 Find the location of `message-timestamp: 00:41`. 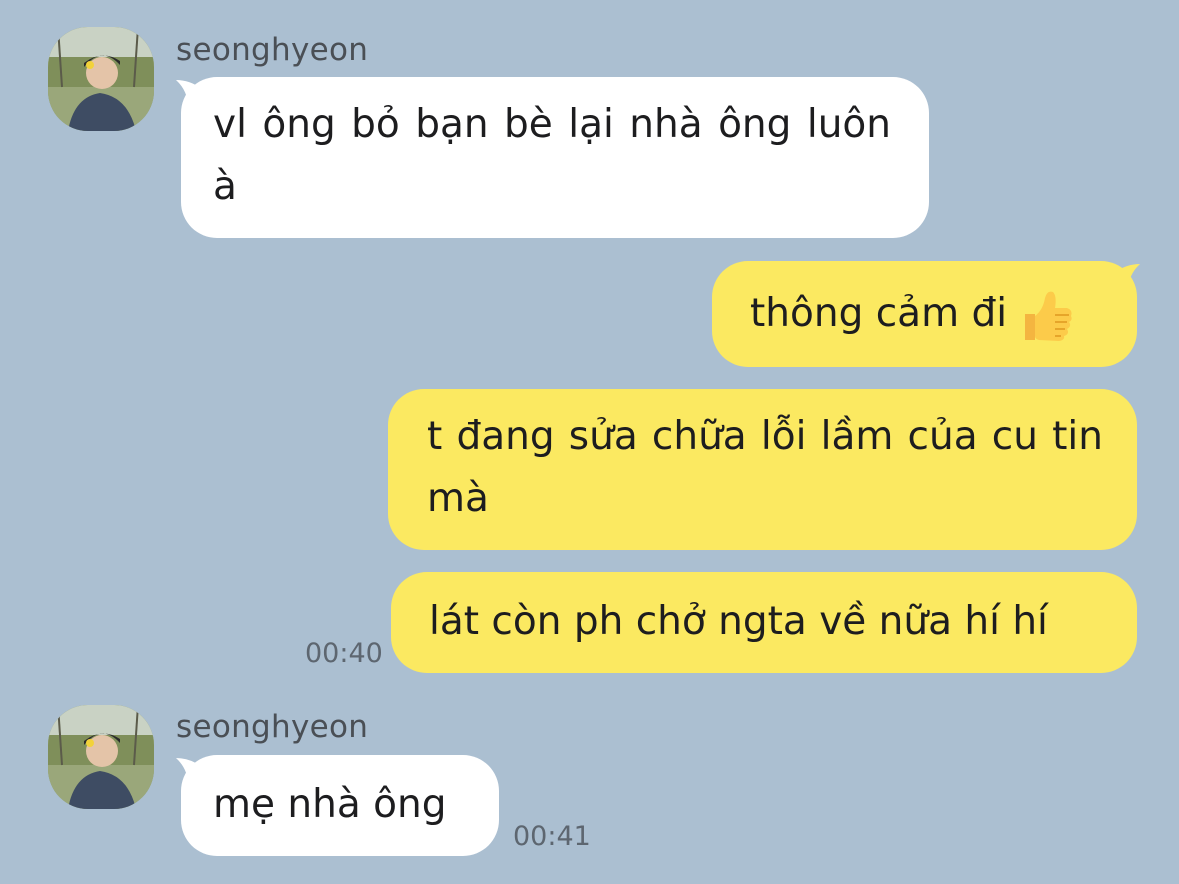

message-timestamp: 00:41 is located at coordinates (552, 836).